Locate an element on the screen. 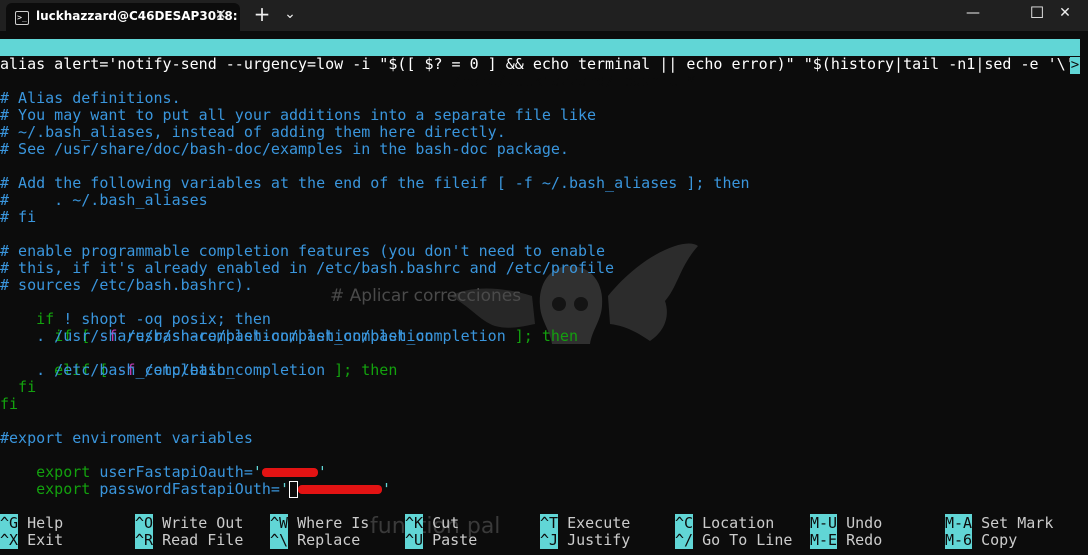  code-line: export userFastapiOauth=' ' is located at coordinates (163, 464).